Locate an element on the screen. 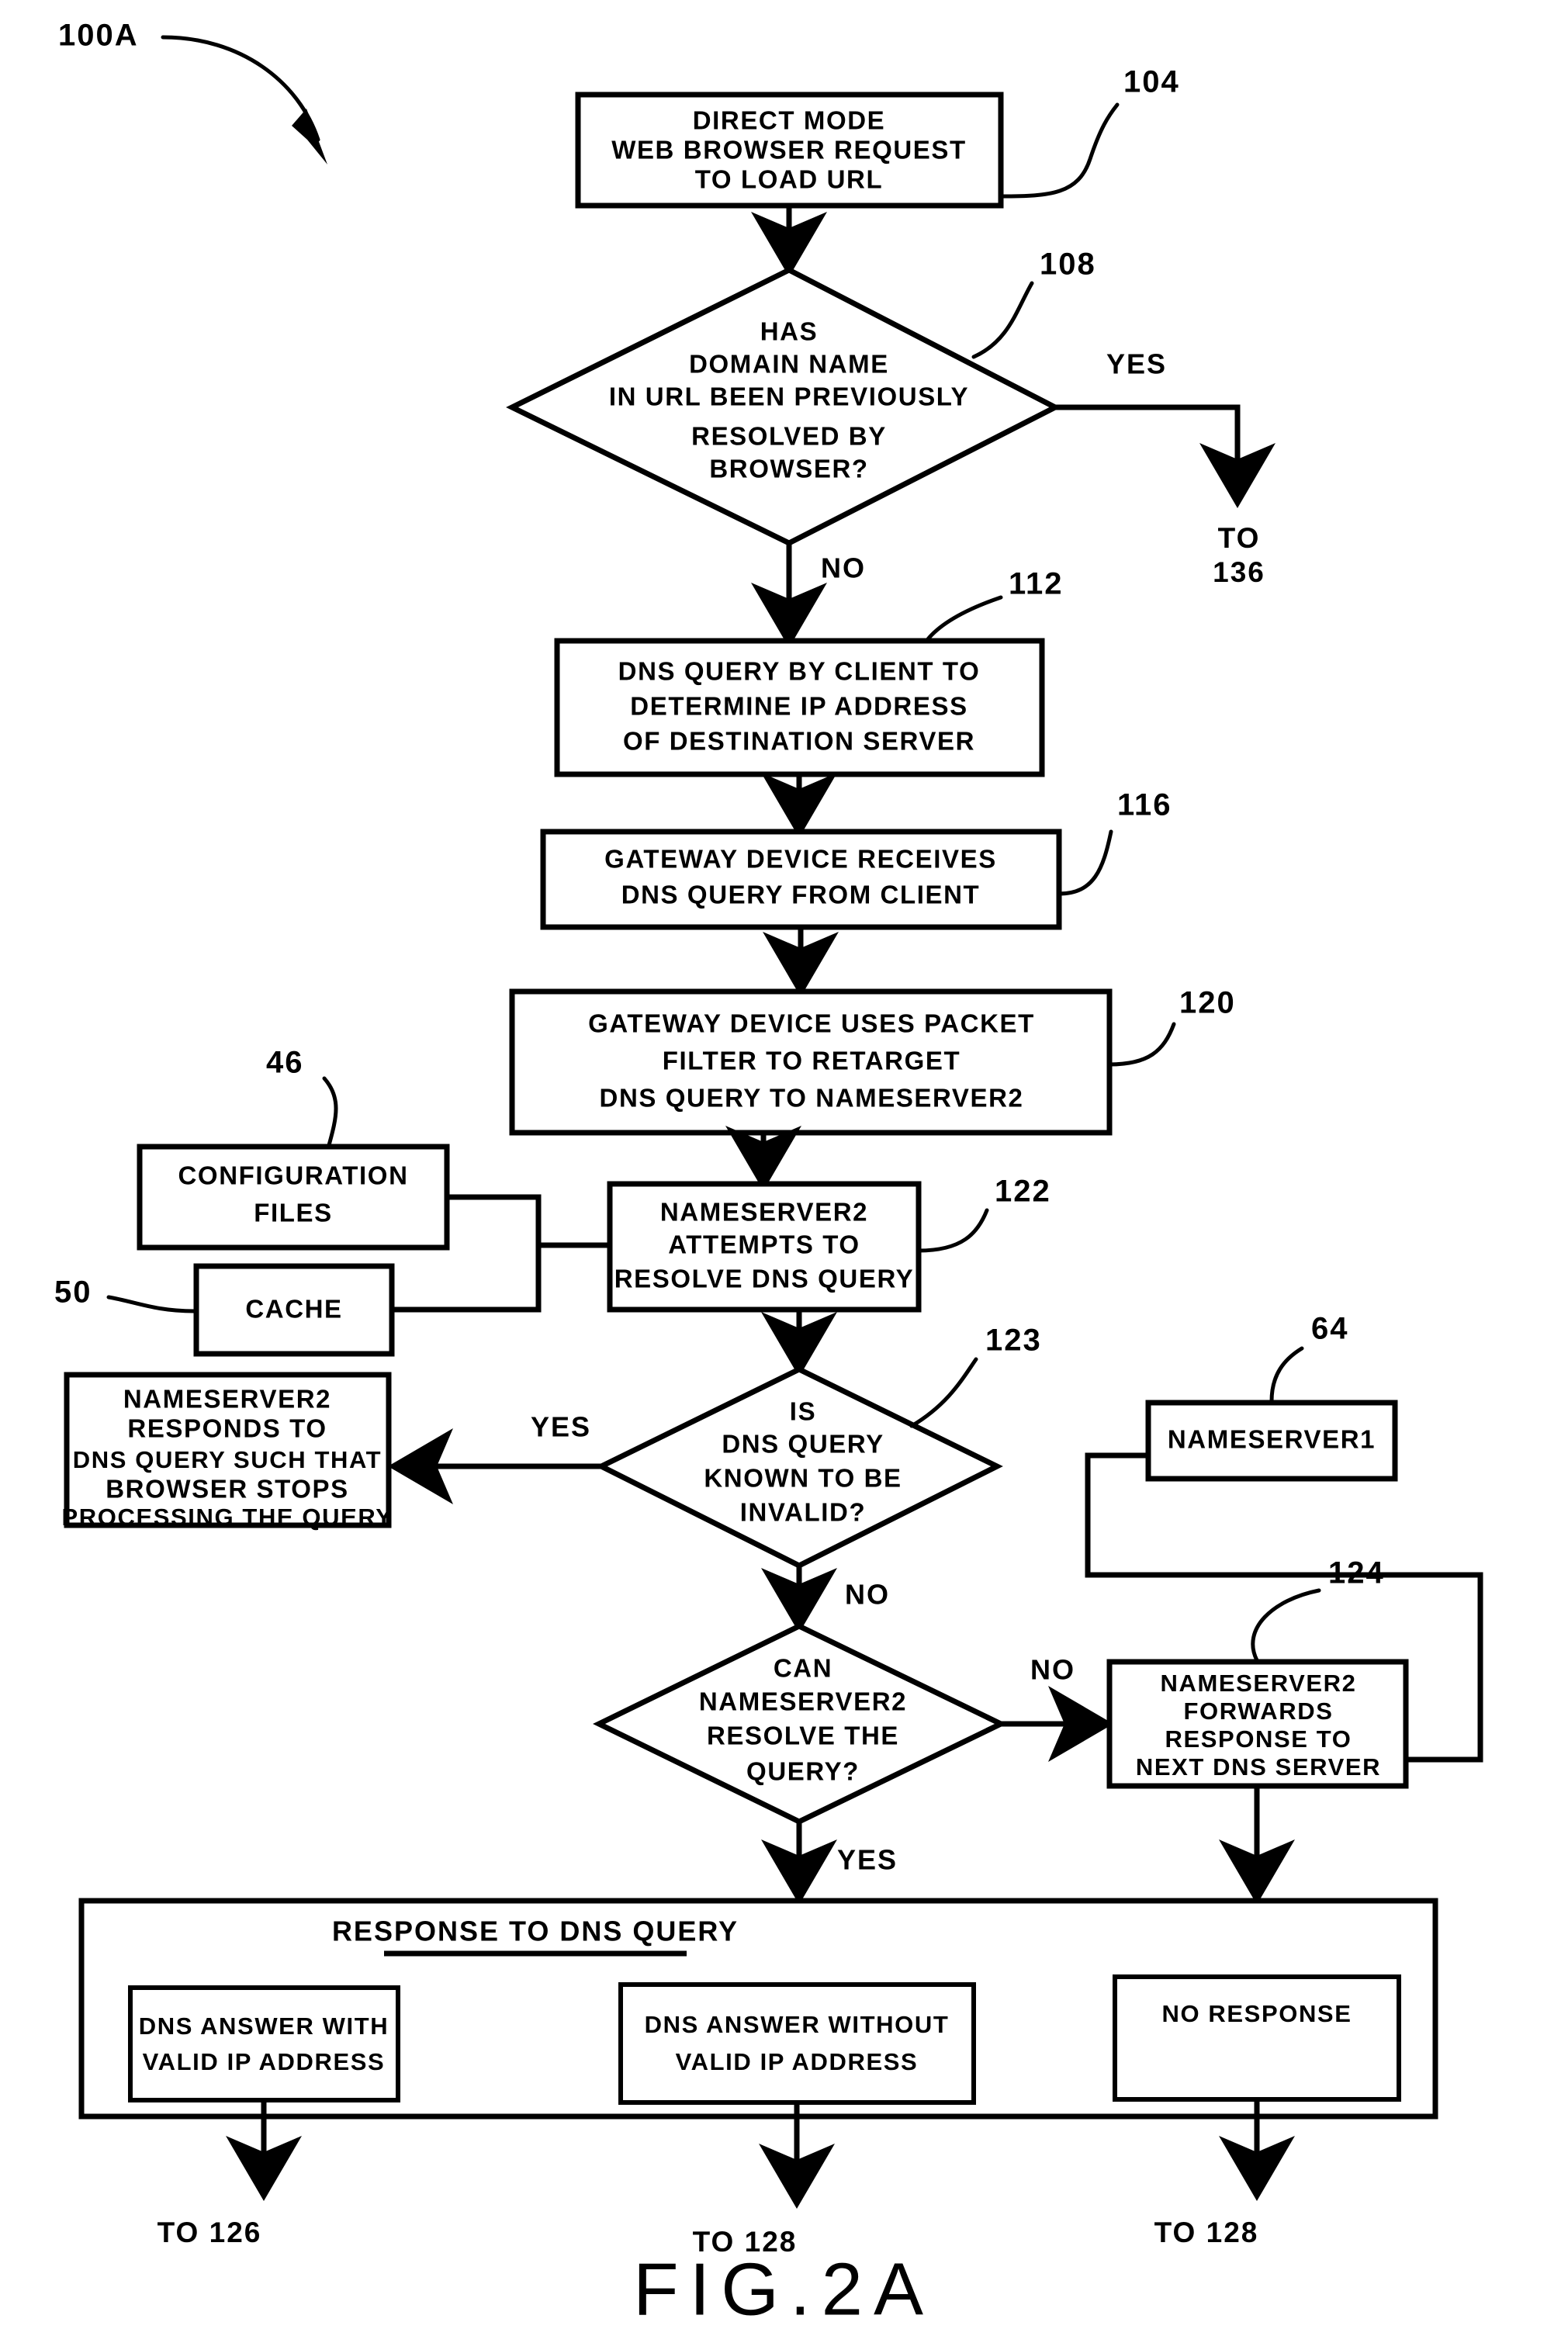 This screenshot has height=2336, width=1568. node-122-line-2: ATTEMPTS TO is located at coordinates (764, 1244).